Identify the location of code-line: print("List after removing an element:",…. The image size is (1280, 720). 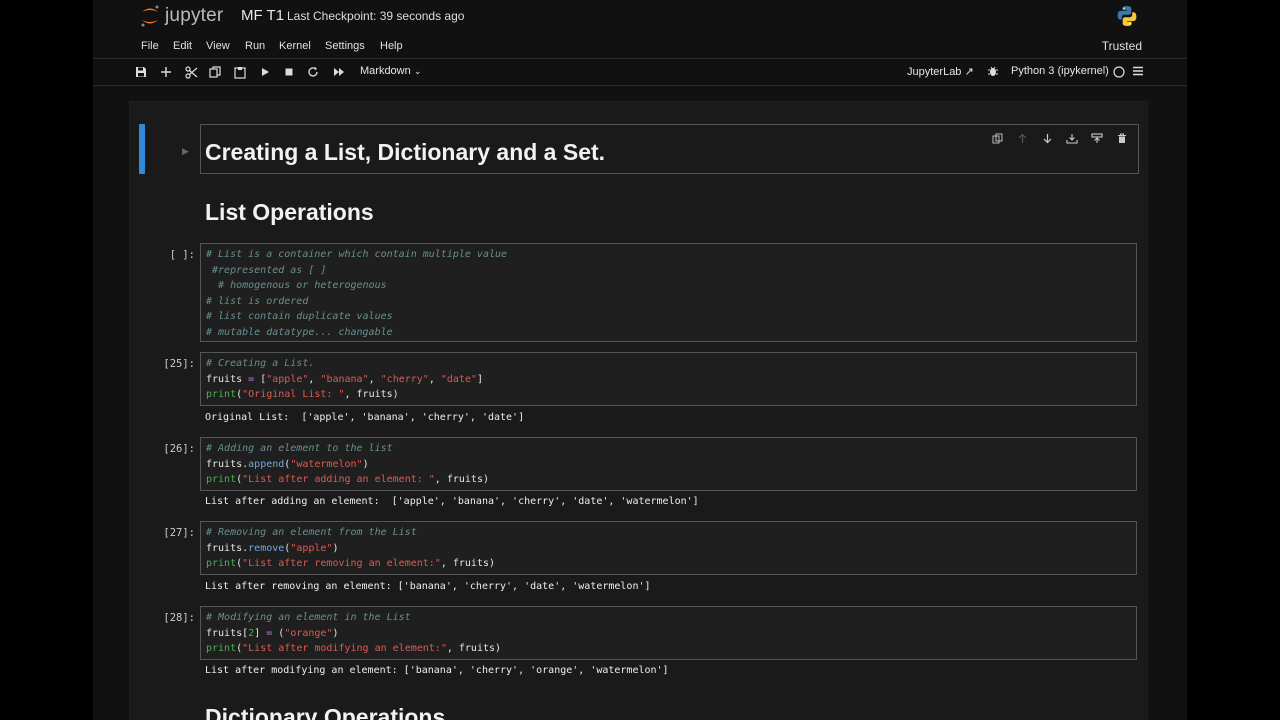
(668, 564).